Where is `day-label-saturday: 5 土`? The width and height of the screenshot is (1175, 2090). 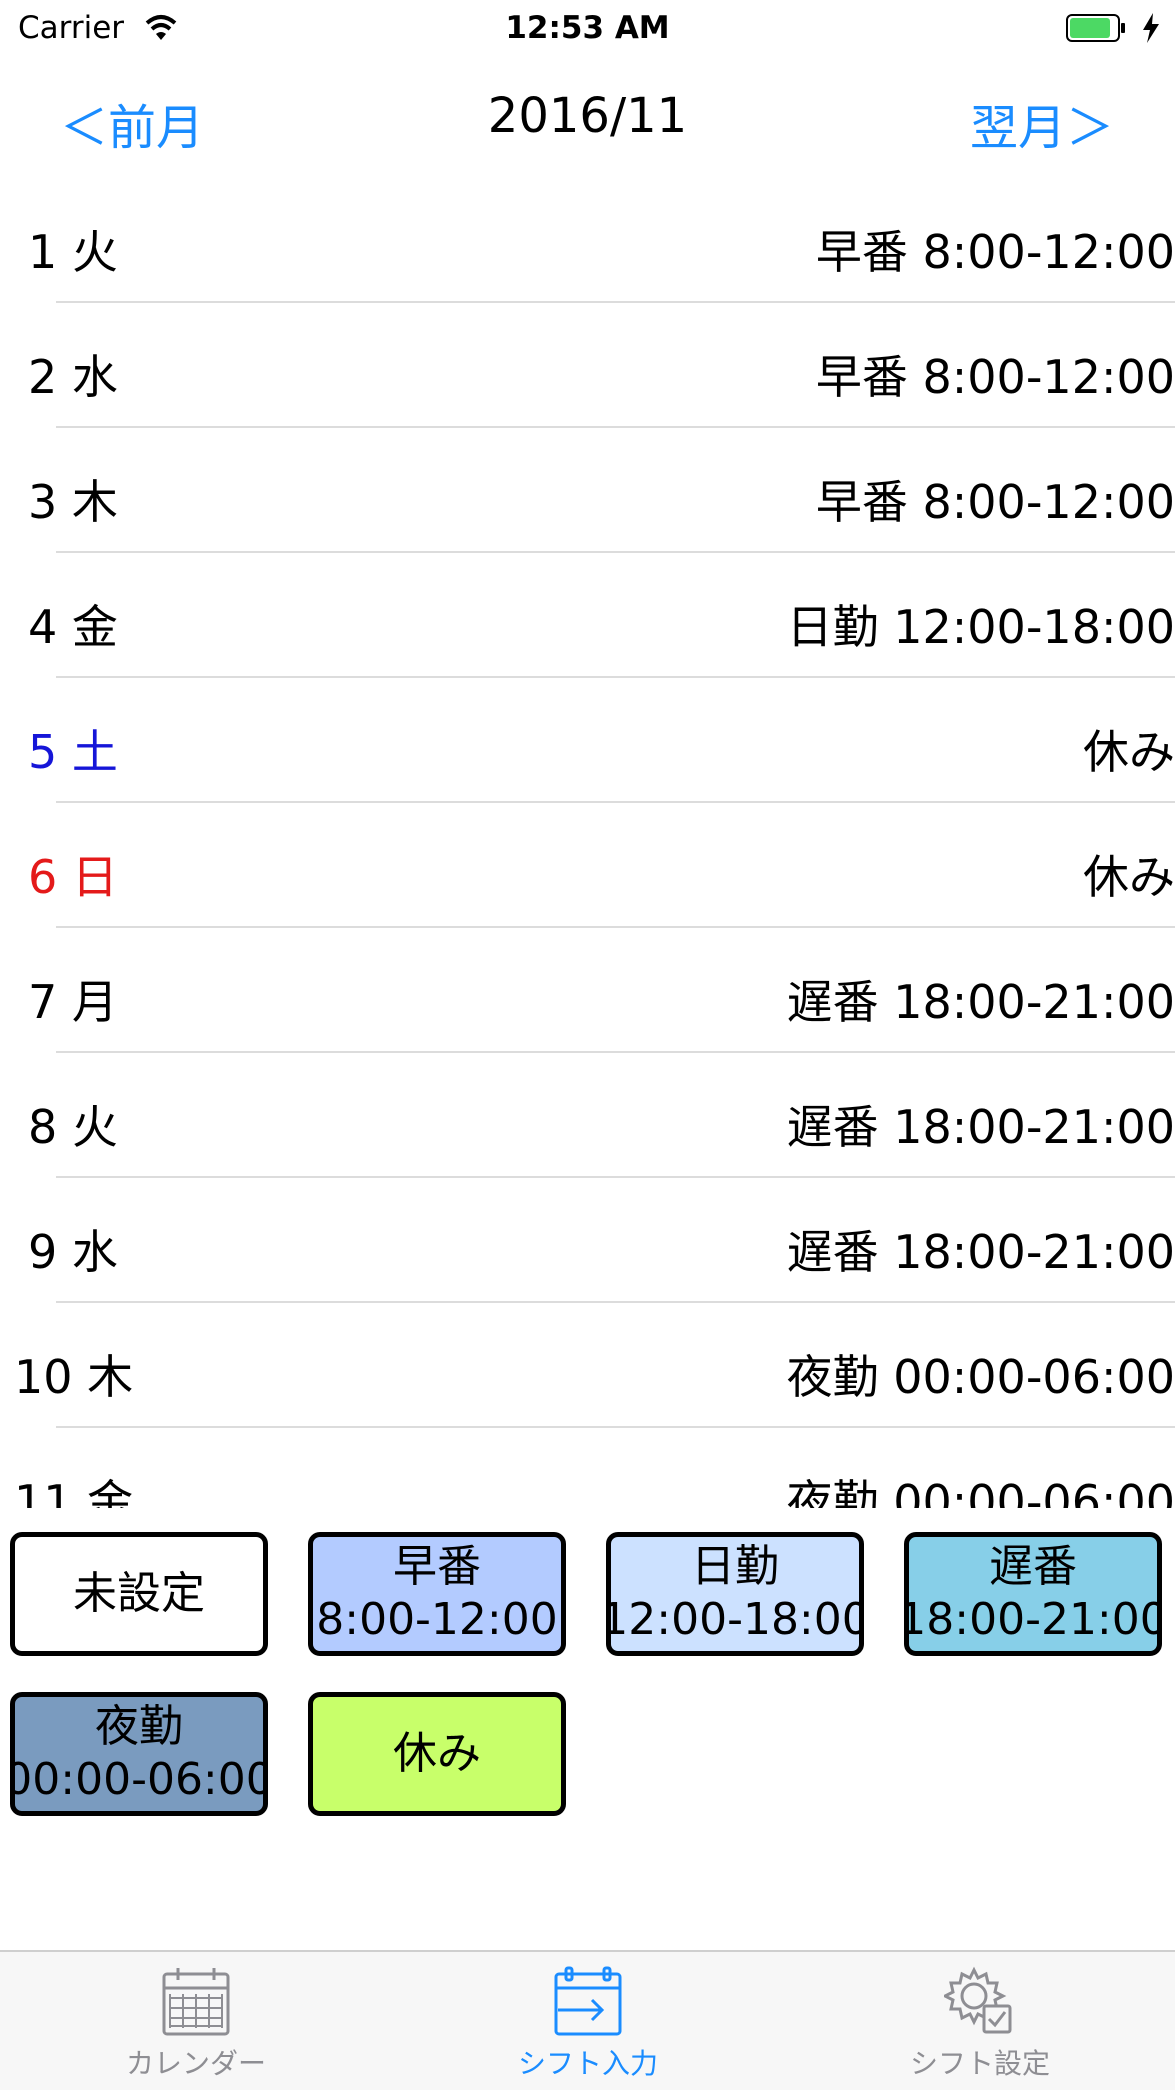 day-label-saturday: 5 土 is located at coordinates (73, 752).